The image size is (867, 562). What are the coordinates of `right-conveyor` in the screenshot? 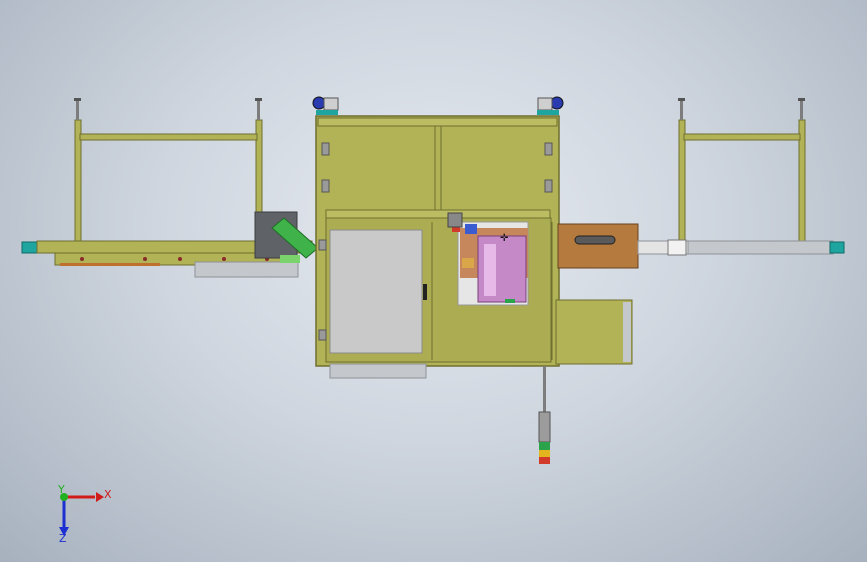 It's located at (741, 247).